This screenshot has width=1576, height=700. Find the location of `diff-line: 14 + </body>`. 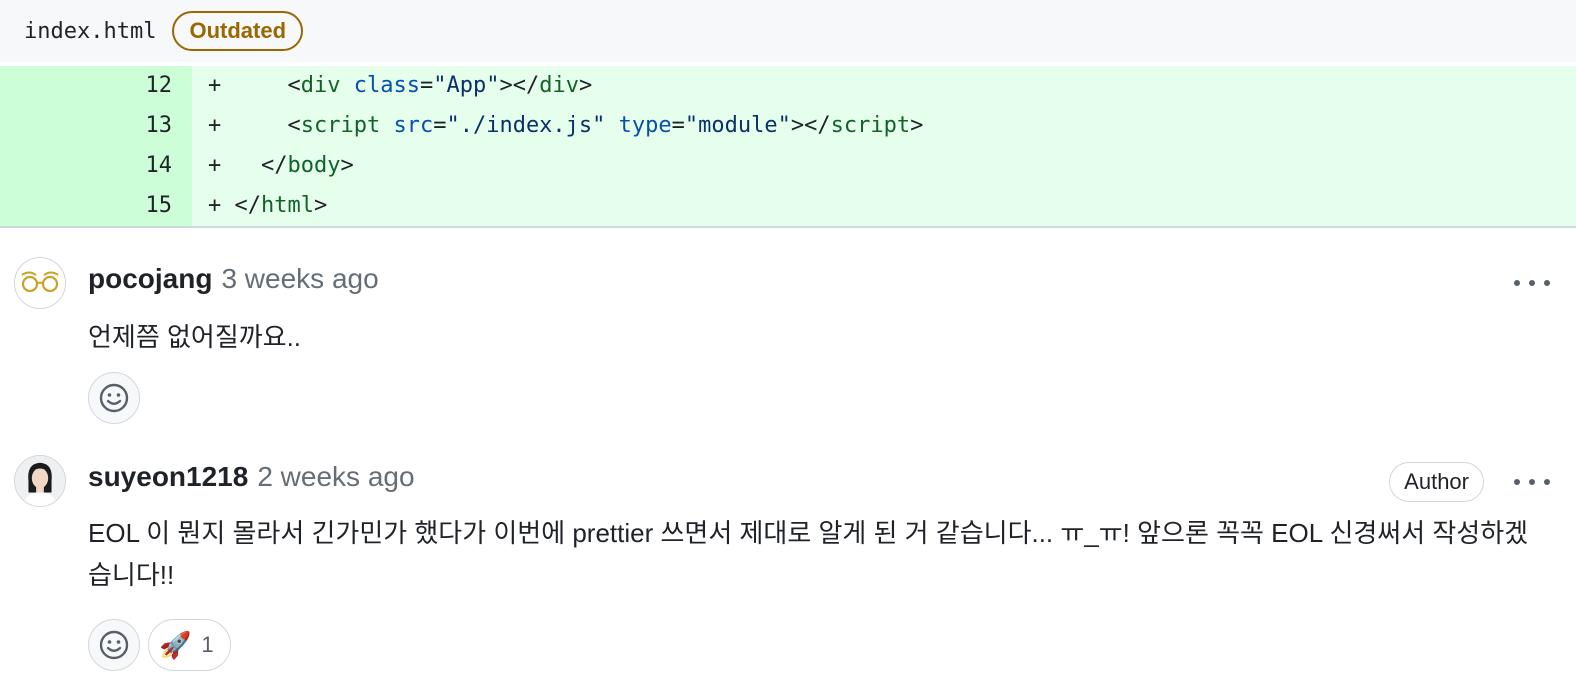

diff-line: 14 + </body> is located at coordinates (788, 166).